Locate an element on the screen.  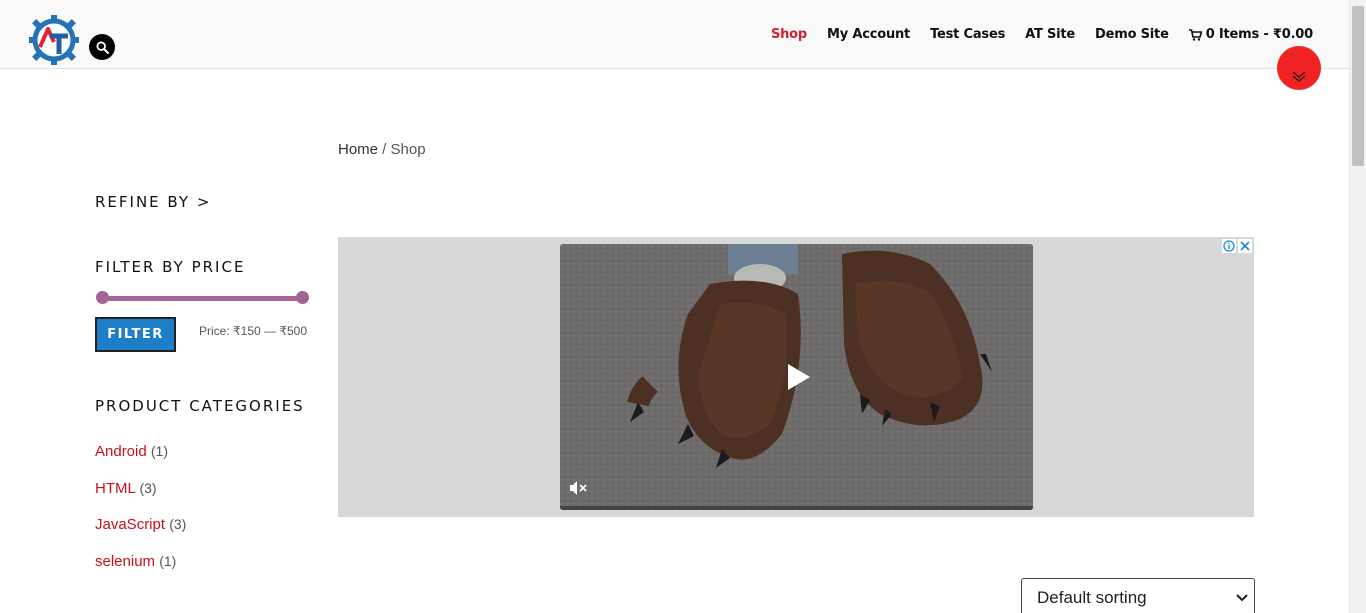
site-logo is located at coordinates (54, 40).